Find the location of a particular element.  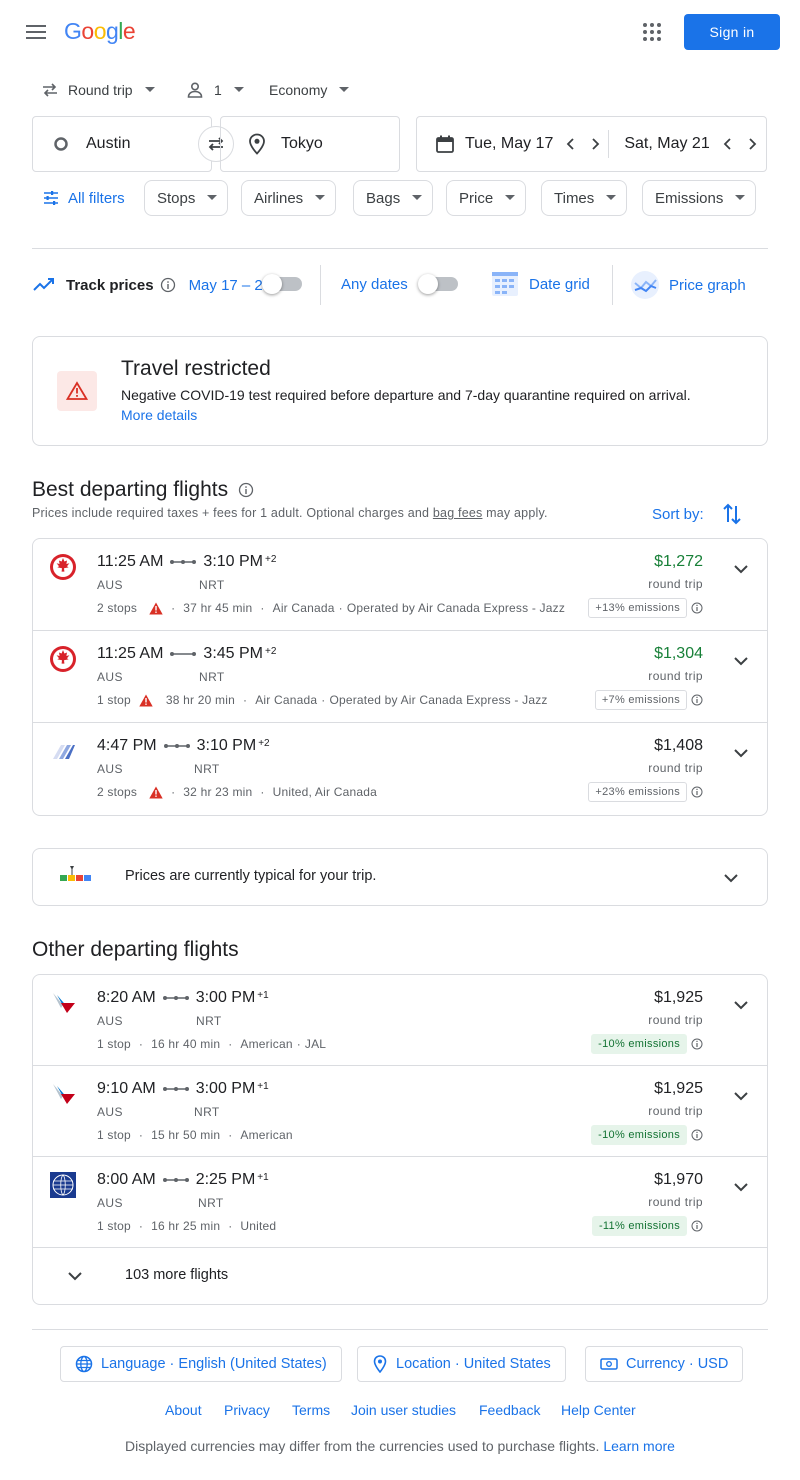

any-dates-toggle is located at coordinates (438, 284).